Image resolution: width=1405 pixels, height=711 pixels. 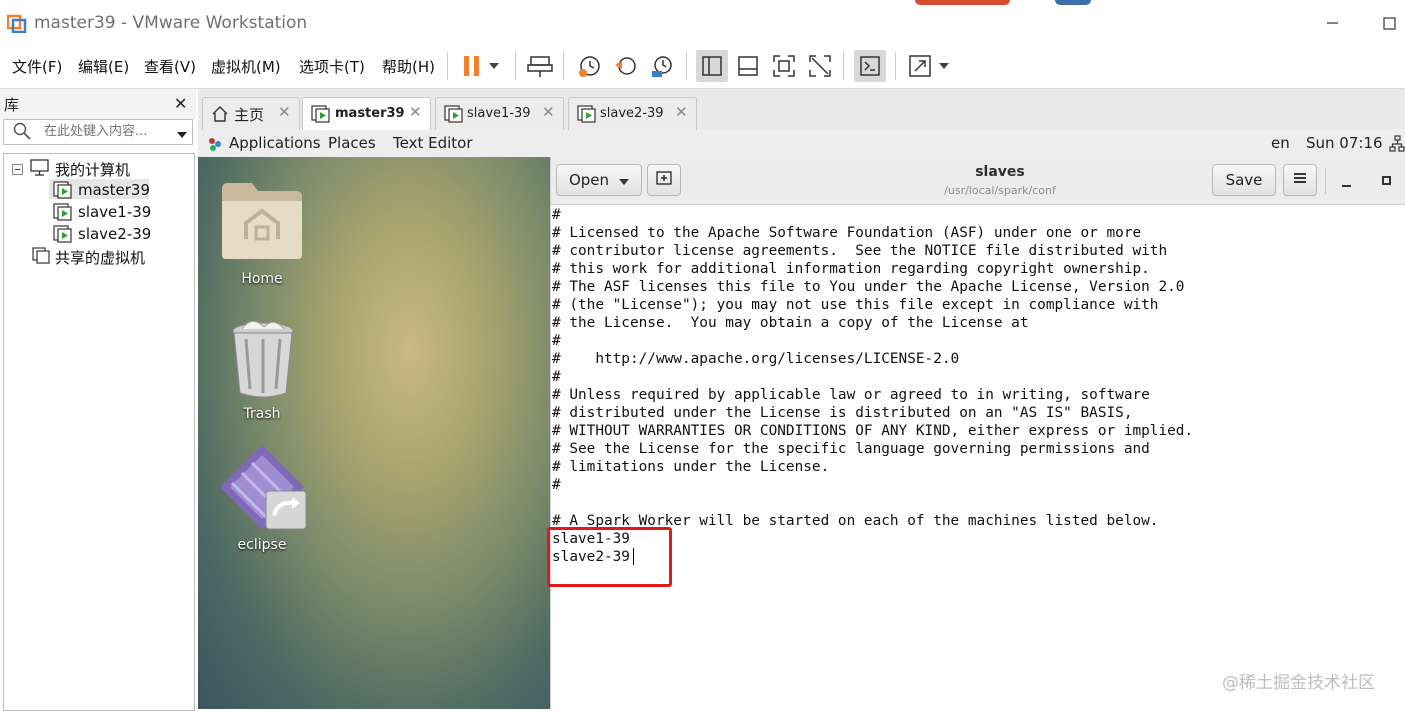 I want to click on library-search, so click(x=98, y=132).